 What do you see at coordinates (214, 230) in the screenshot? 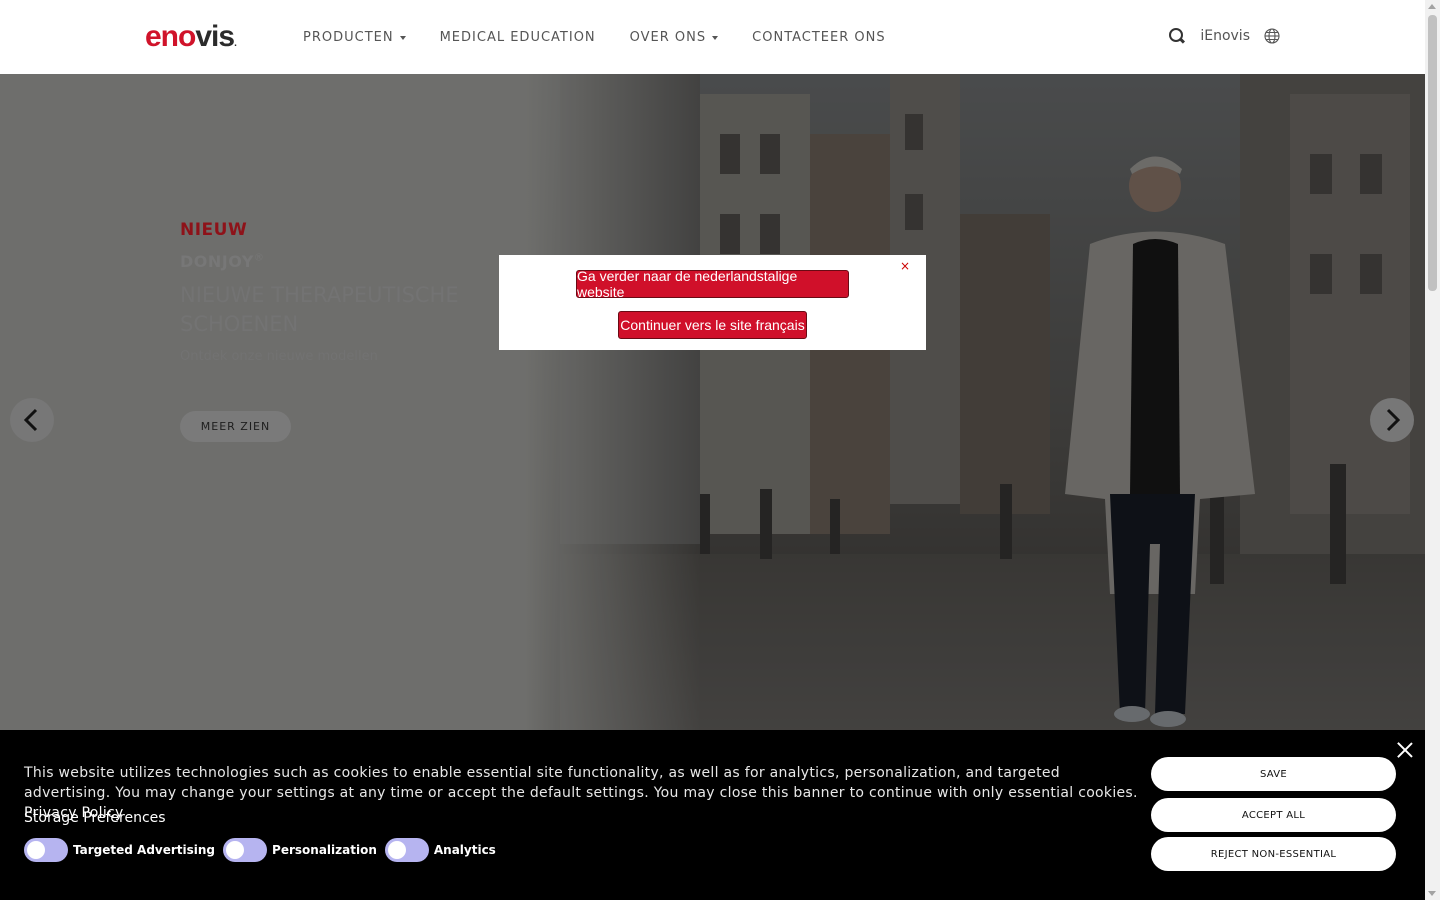
I see `hero-tag: NIEUW` at bounding box center [214, 230].